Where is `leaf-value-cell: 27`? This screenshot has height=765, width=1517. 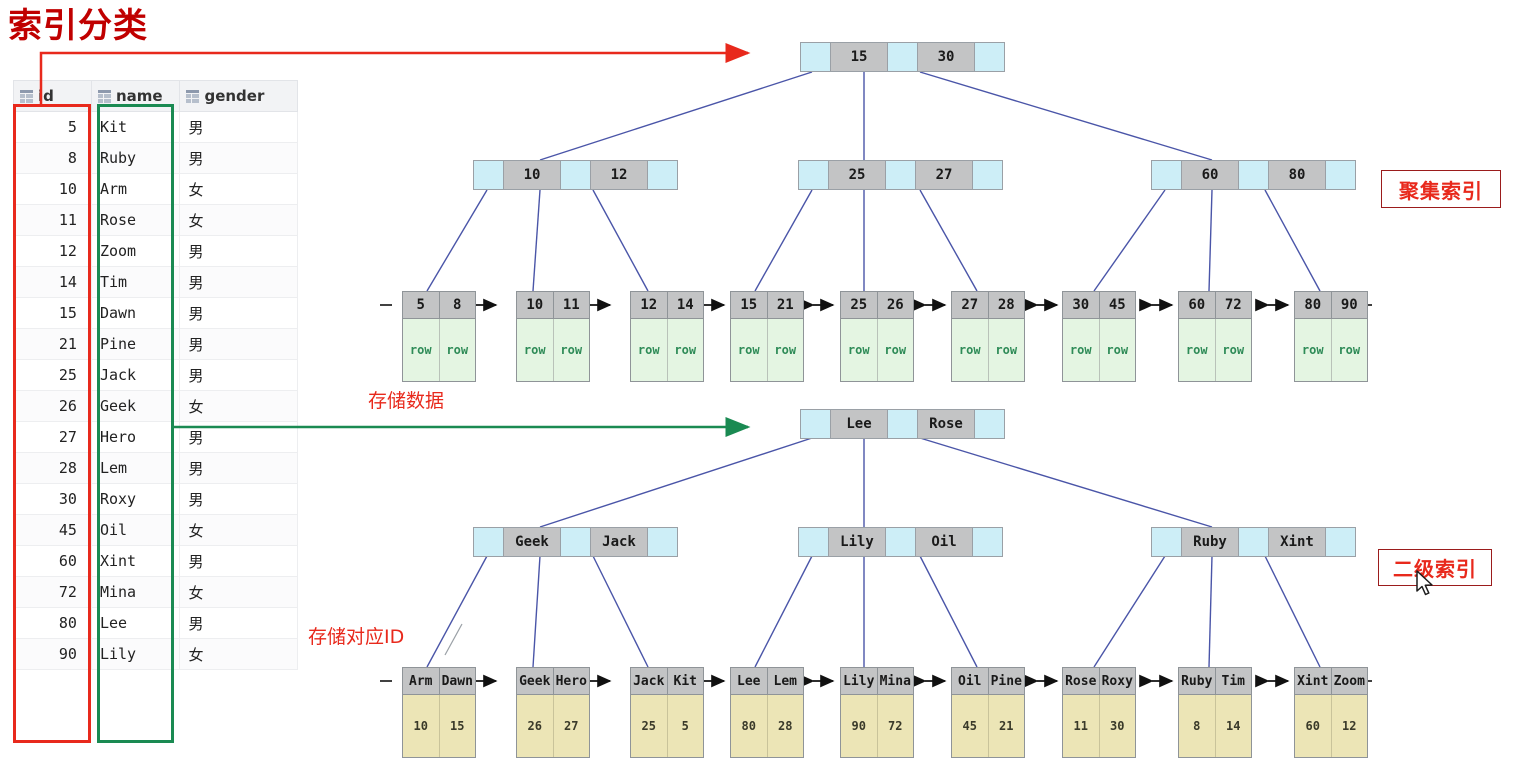
leaf-value-cell: 27 is located at coordinates (571, 726).